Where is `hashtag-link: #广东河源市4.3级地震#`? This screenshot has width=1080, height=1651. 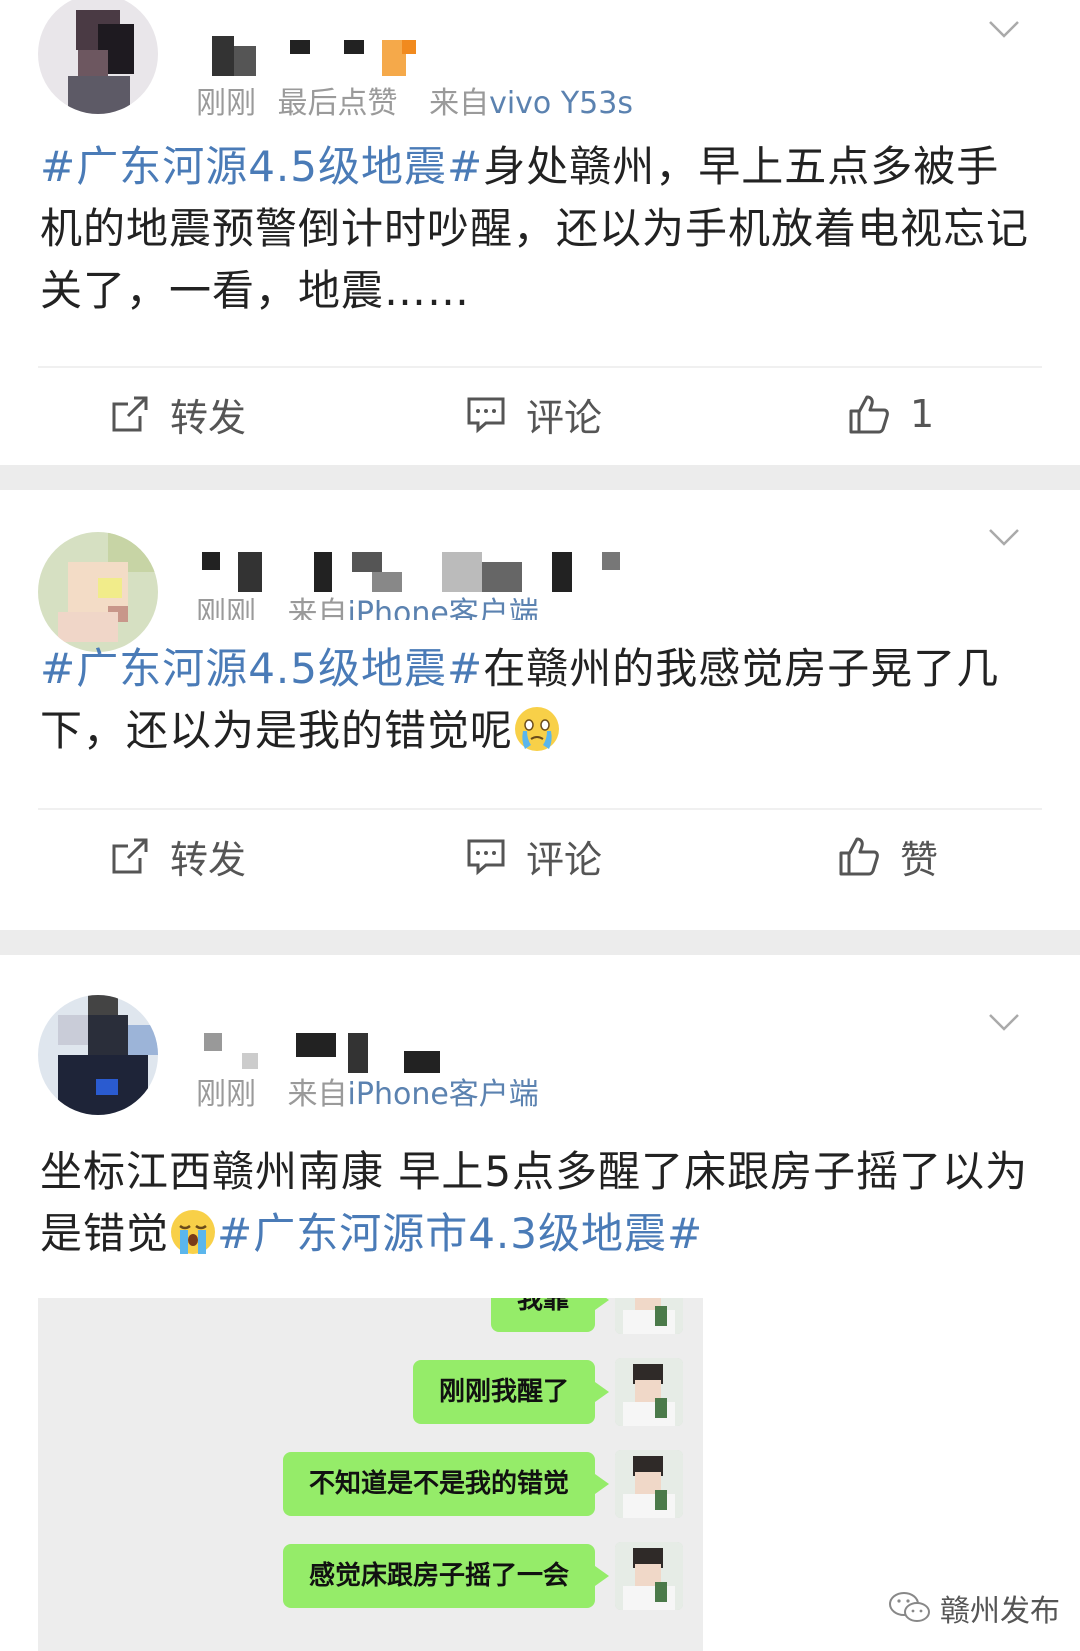 hashtag-link: #广东河源市4.3级地震# is located at coordinates (460, 1233).